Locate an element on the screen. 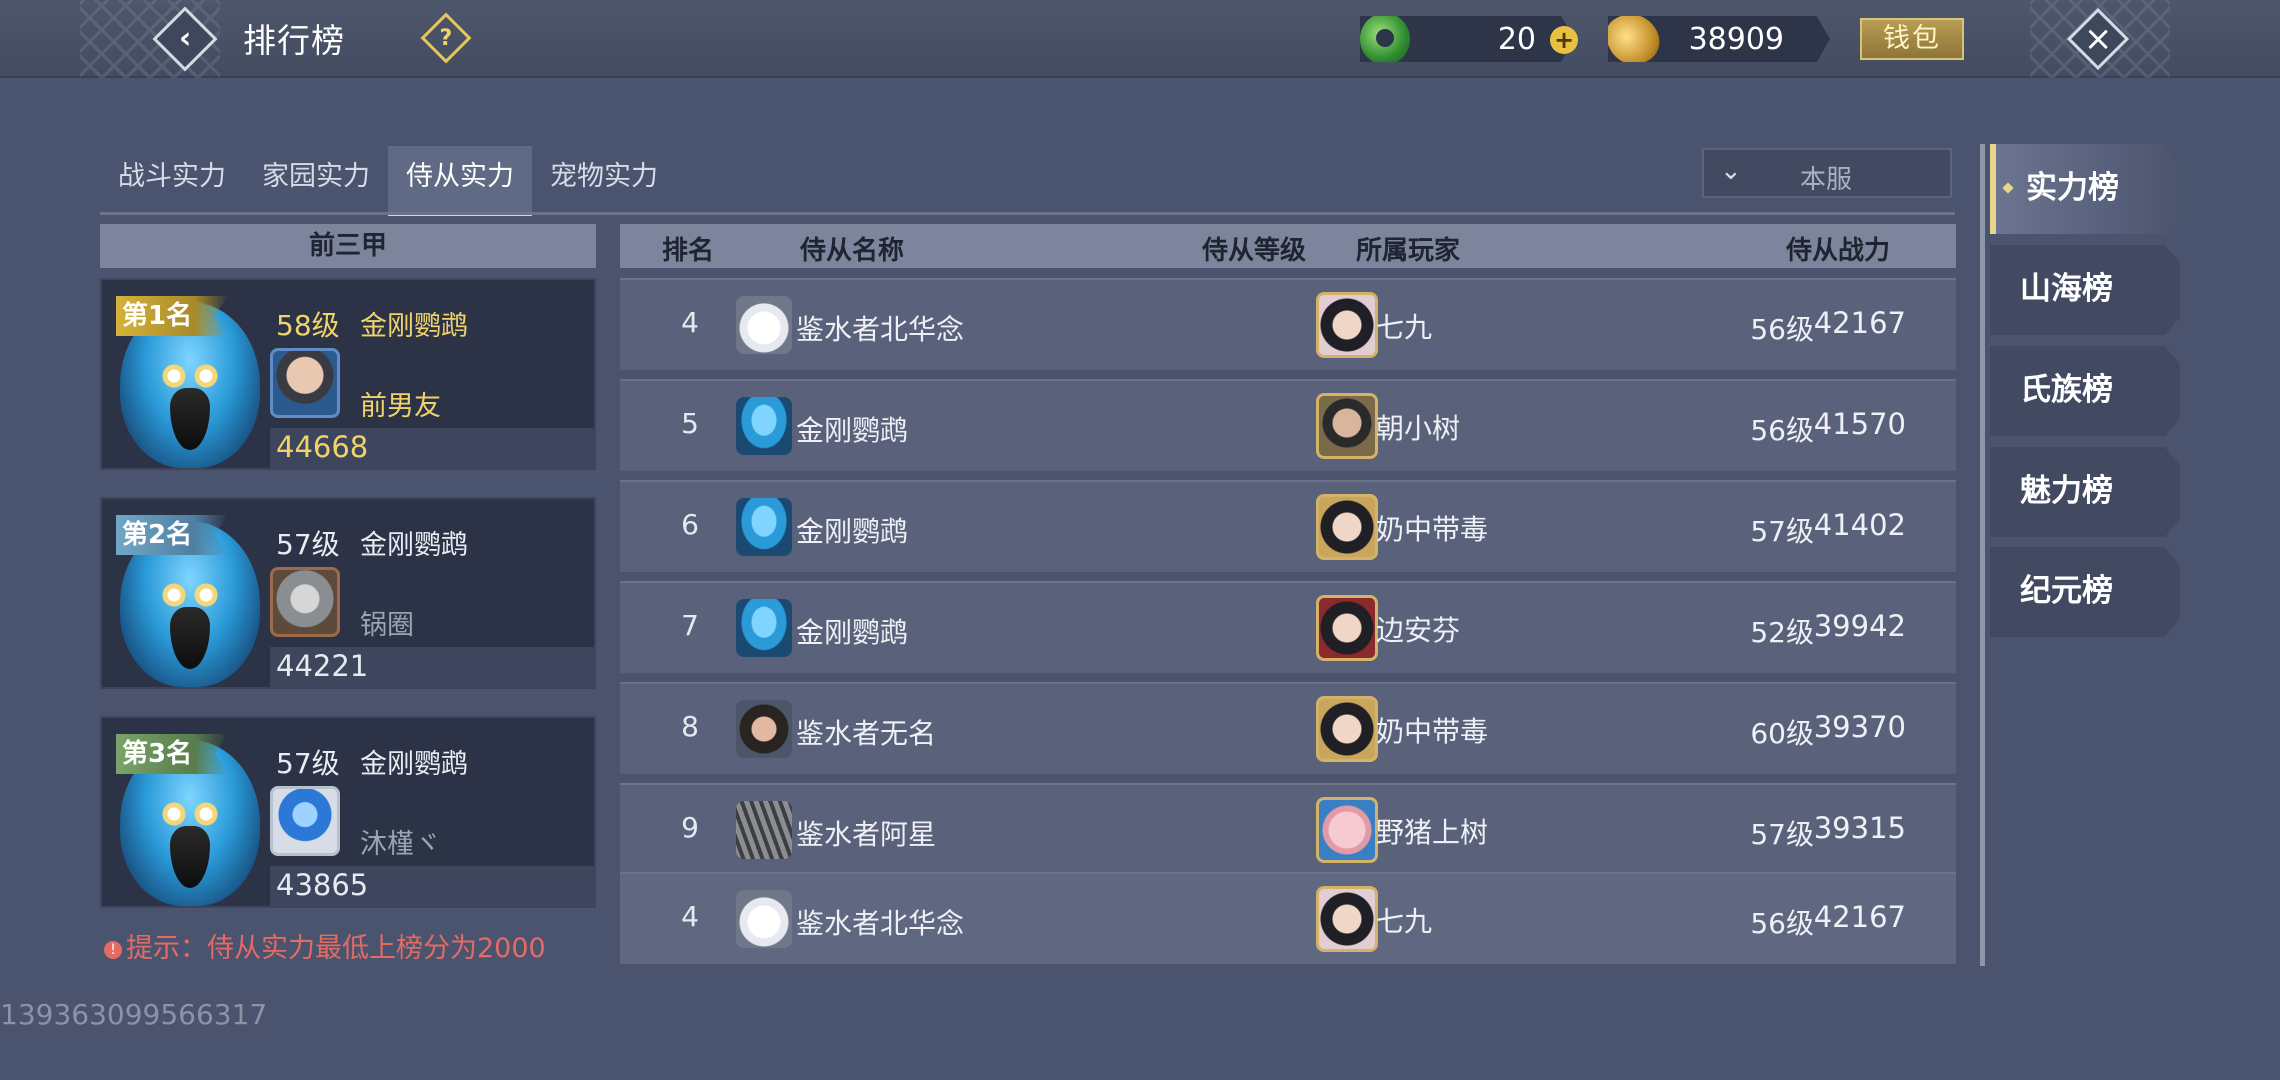 Image resolution: width=2280 pixels, height=1080 pixels. tab-divider is located at coordinates (1027, 213).